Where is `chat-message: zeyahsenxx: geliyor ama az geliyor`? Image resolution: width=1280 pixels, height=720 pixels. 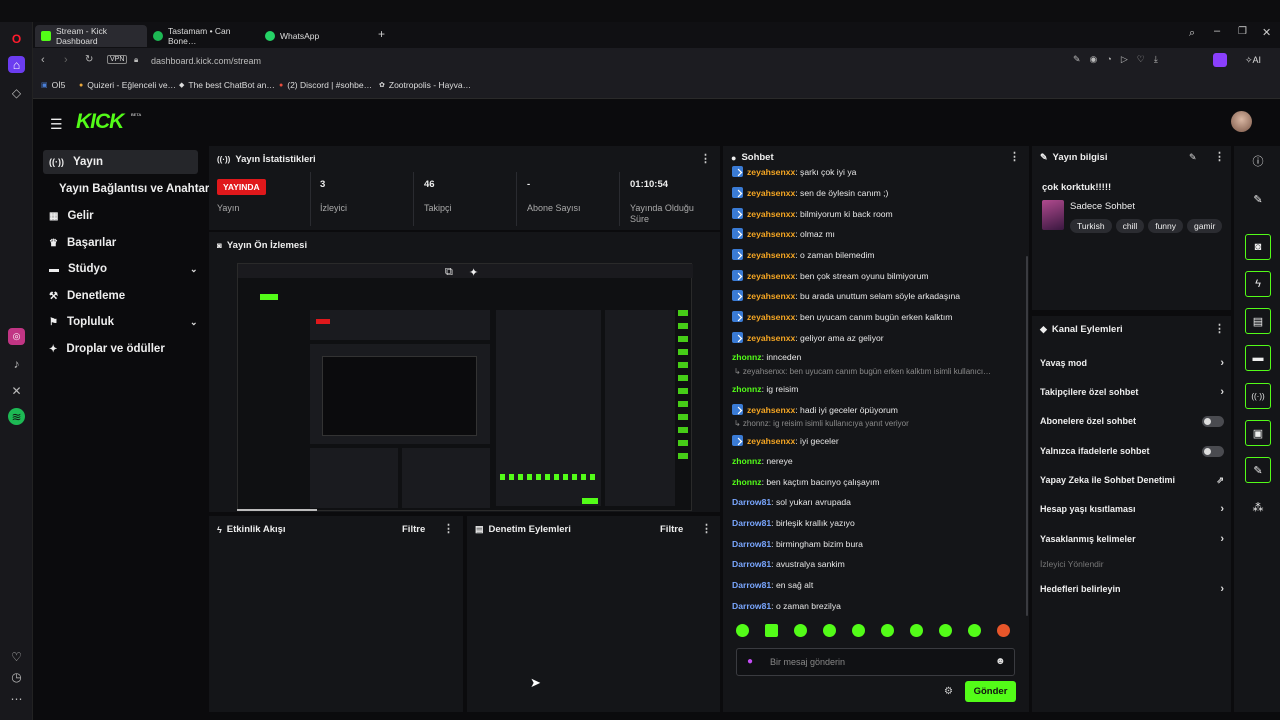 chat-message: zeyahsenxx: geliyor ama az geliyor is located at coordinates (808, 337).